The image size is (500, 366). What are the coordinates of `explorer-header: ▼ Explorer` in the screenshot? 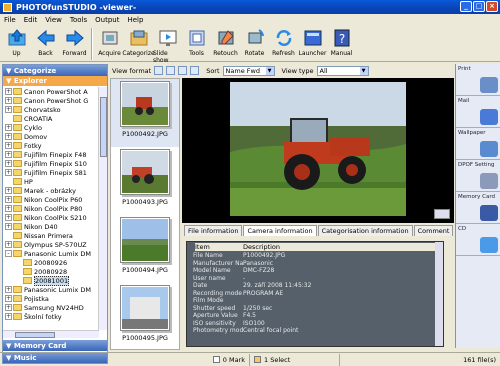 It's located at (55, 81).